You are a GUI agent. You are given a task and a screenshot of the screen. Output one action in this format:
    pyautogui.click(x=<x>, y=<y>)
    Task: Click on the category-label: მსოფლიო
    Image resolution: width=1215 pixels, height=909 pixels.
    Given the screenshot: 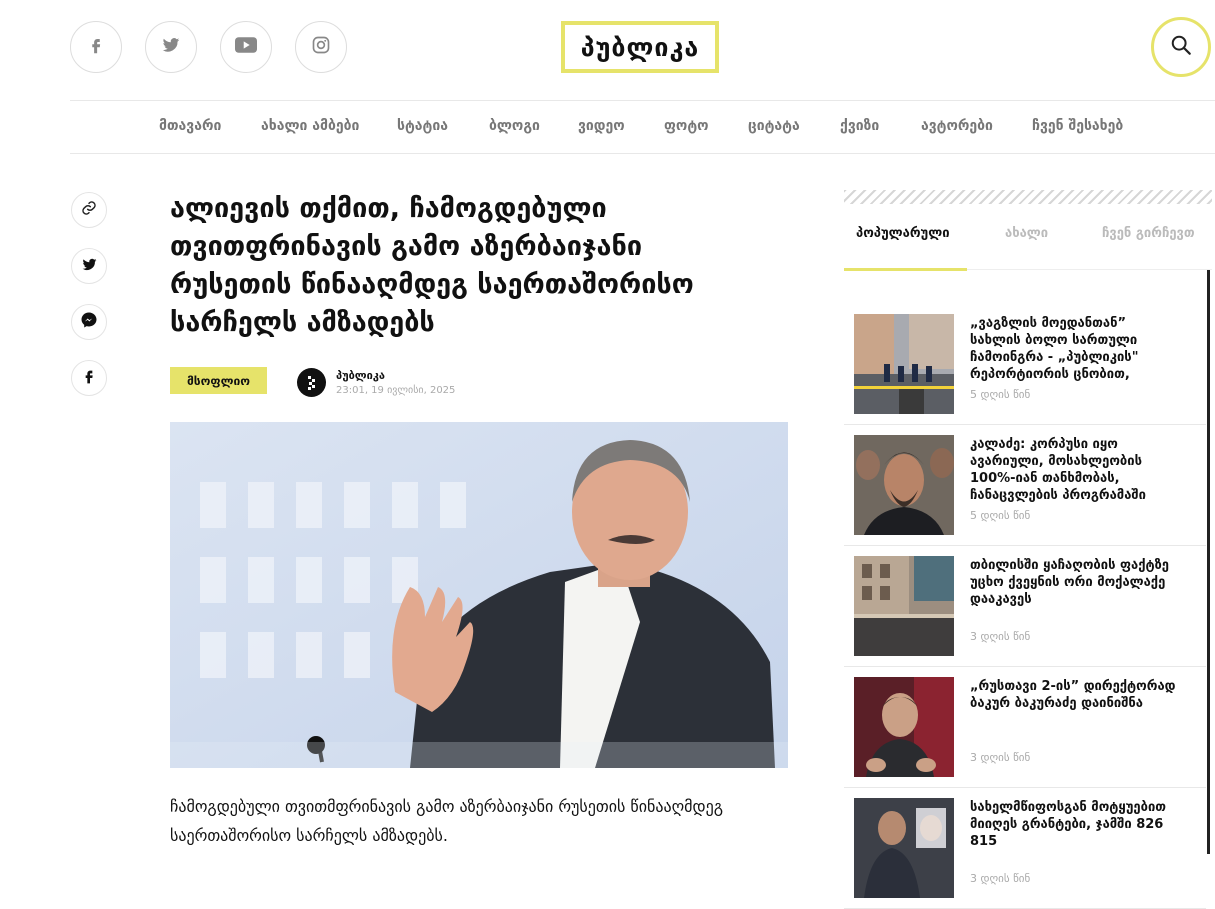 What is the action you would take?
    pyautogui.click(x=218, y=380)
    